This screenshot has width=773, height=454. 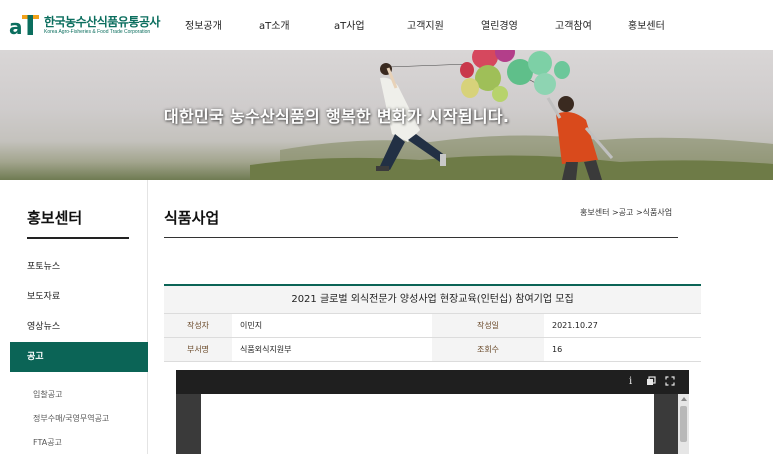 I want to click on viewer-scrollbar, so click(x=683, y=424).